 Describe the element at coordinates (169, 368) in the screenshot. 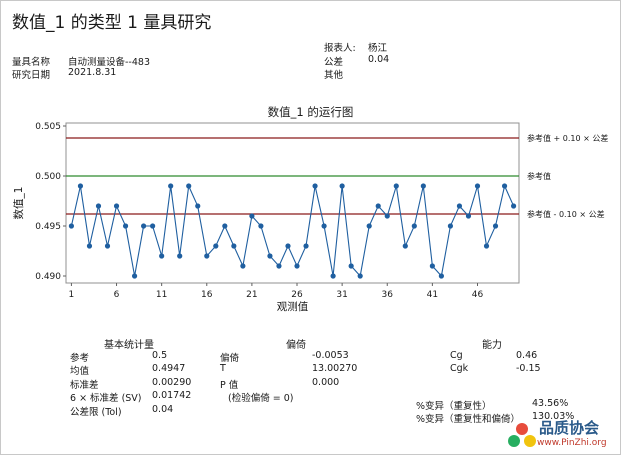

I see `mean-value: 0.4947` at that location.